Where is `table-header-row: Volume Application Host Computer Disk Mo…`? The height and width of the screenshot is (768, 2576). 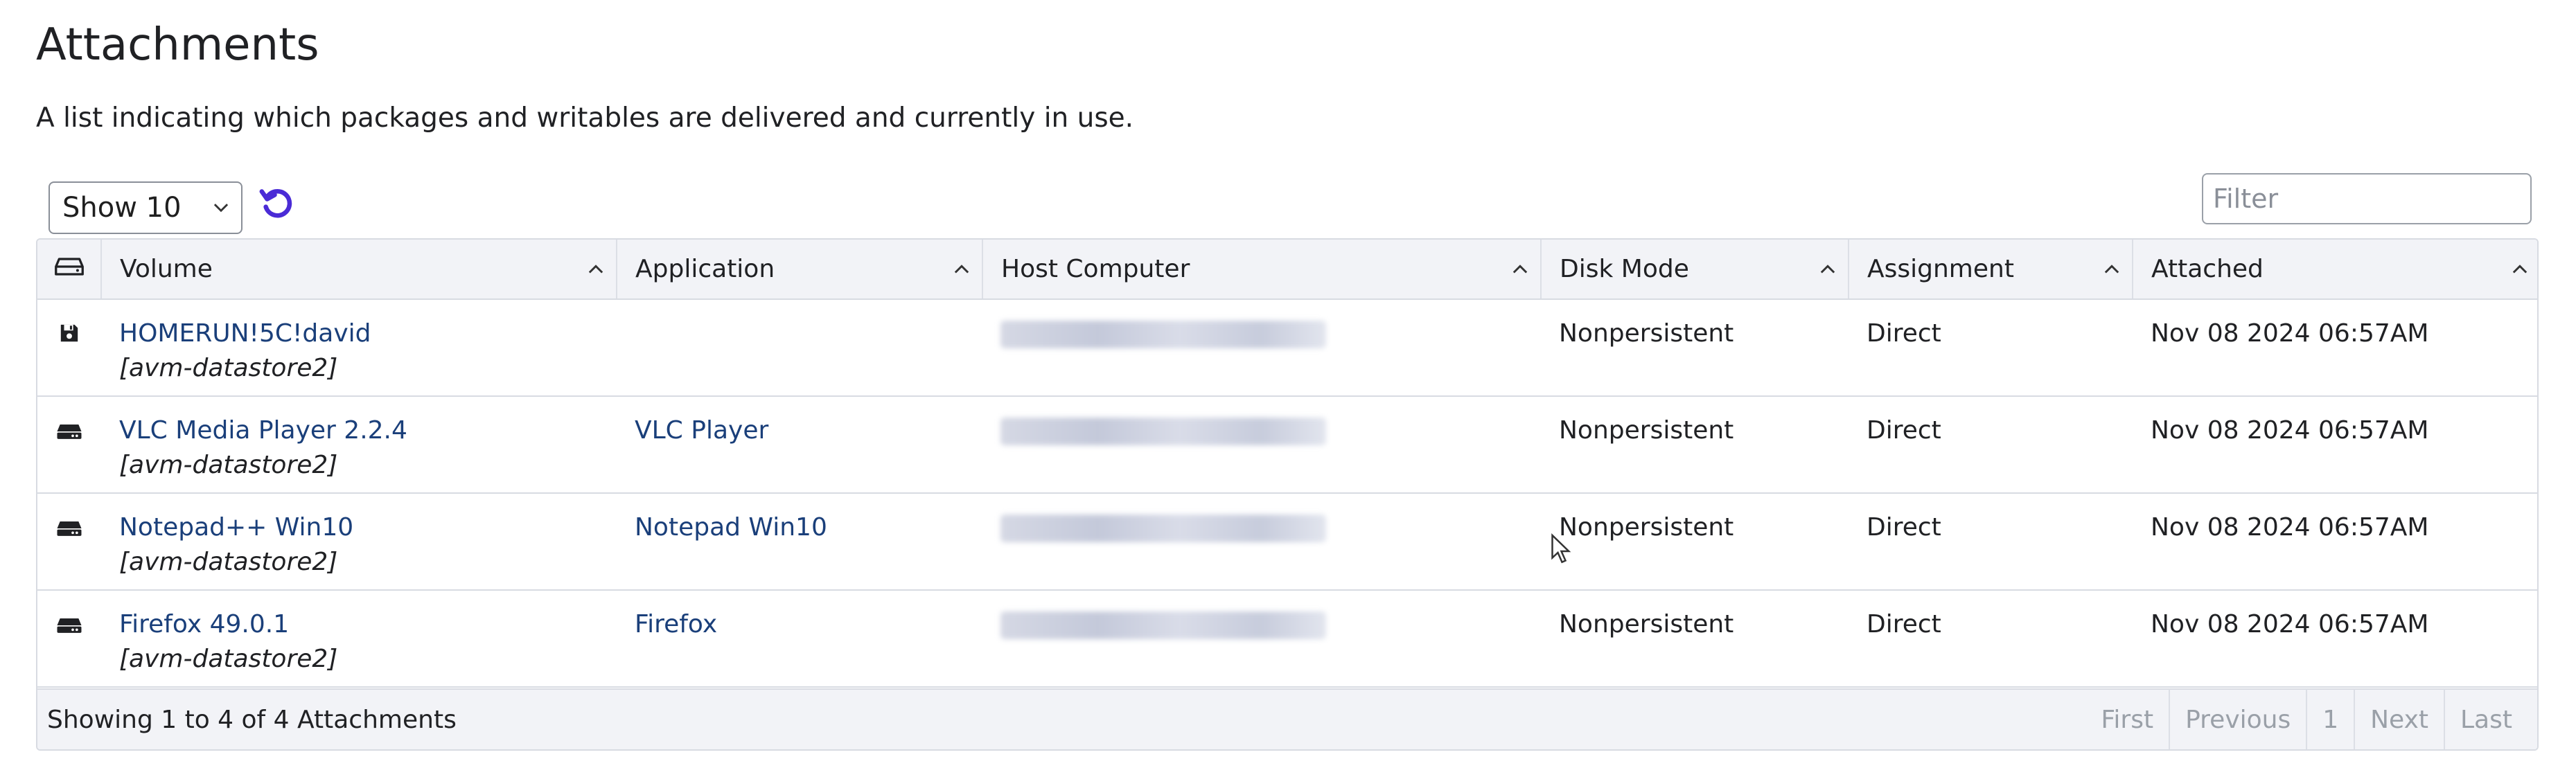 table-header-row: Volume Application Host Computer Disk Mo… is located at coordinates (1287, 270).